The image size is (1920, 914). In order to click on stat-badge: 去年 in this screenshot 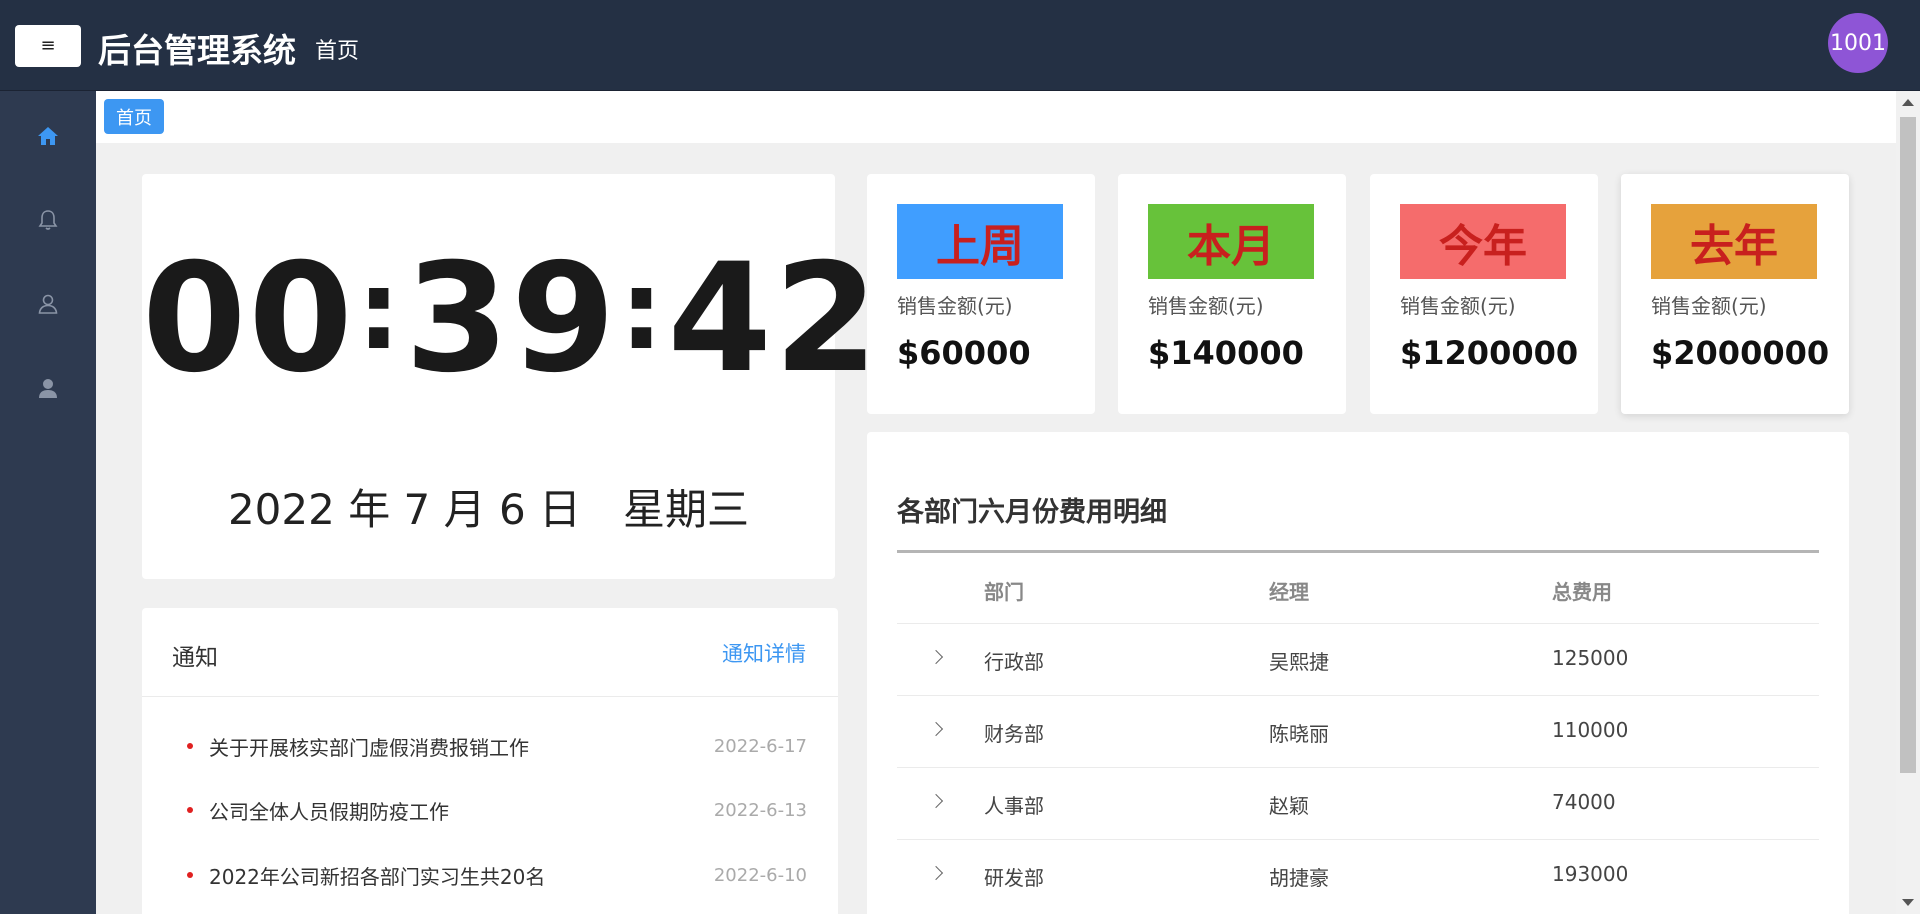, I will do `click(1734, 241)`.